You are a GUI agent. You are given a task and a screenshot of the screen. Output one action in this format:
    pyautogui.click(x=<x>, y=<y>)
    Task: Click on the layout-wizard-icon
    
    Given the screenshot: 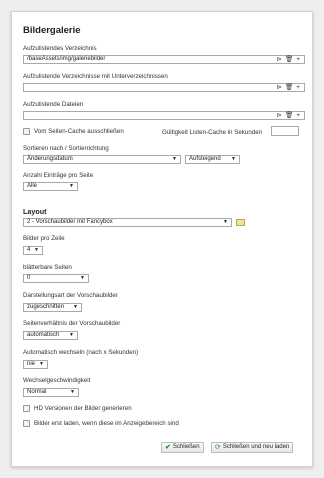 What is the action you would take?
    pyautogui.click(x=240, y=222)
    